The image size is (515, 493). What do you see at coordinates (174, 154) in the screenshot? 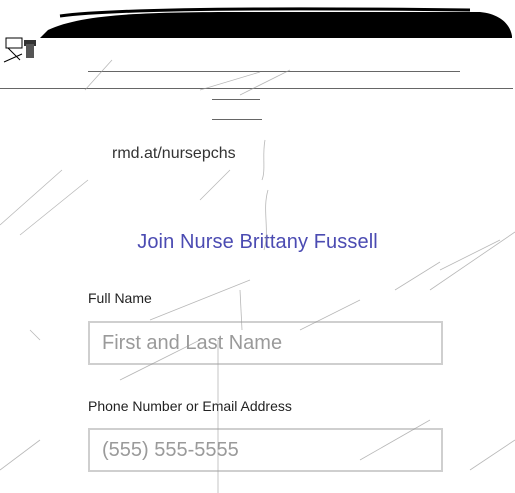
I see `short-link: rmd.at/nursepchs` at bounding box center [174, 154].